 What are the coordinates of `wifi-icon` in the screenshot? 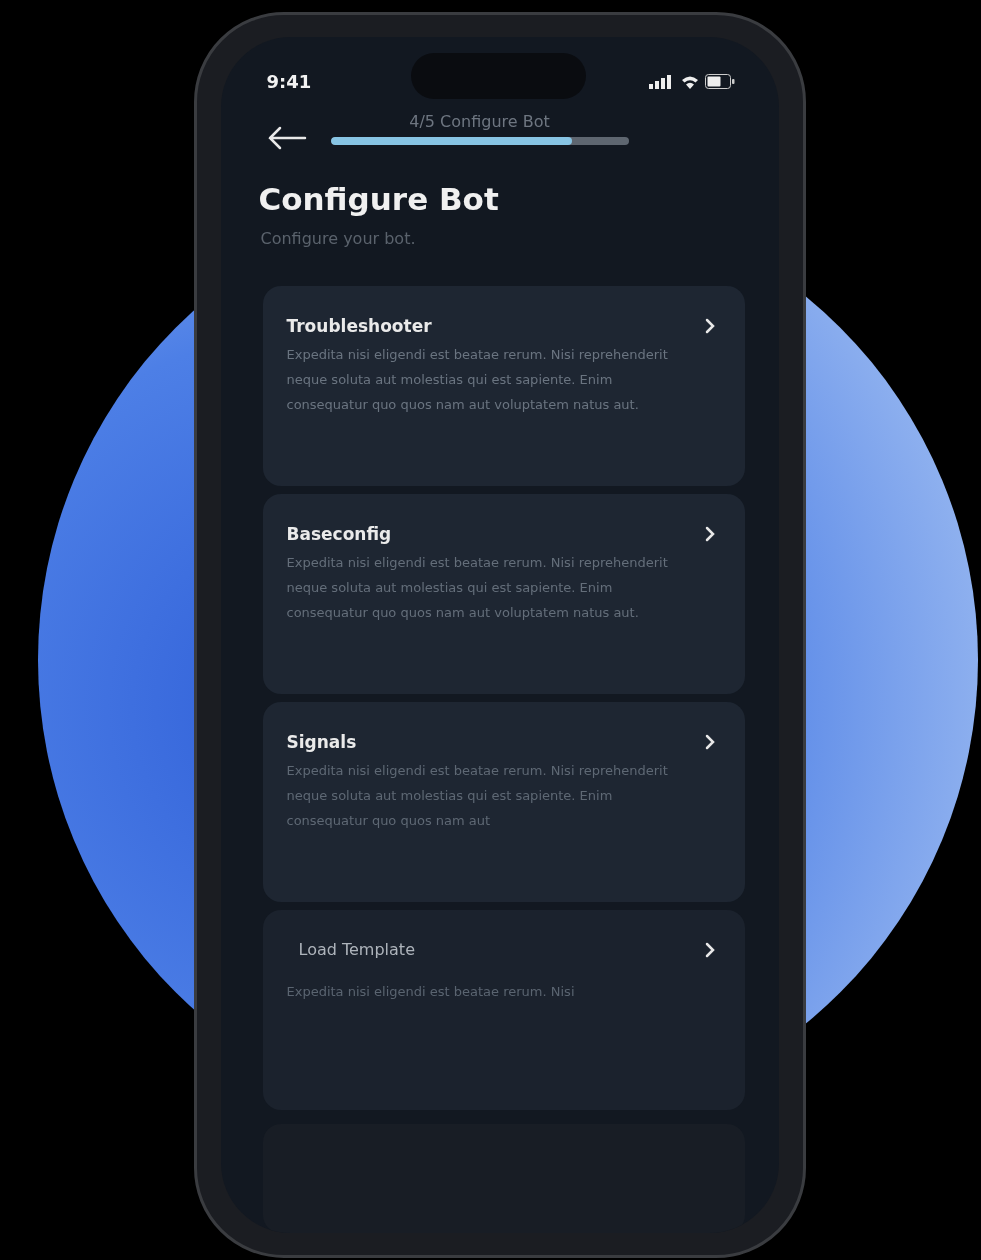 It's located at (689, 81).